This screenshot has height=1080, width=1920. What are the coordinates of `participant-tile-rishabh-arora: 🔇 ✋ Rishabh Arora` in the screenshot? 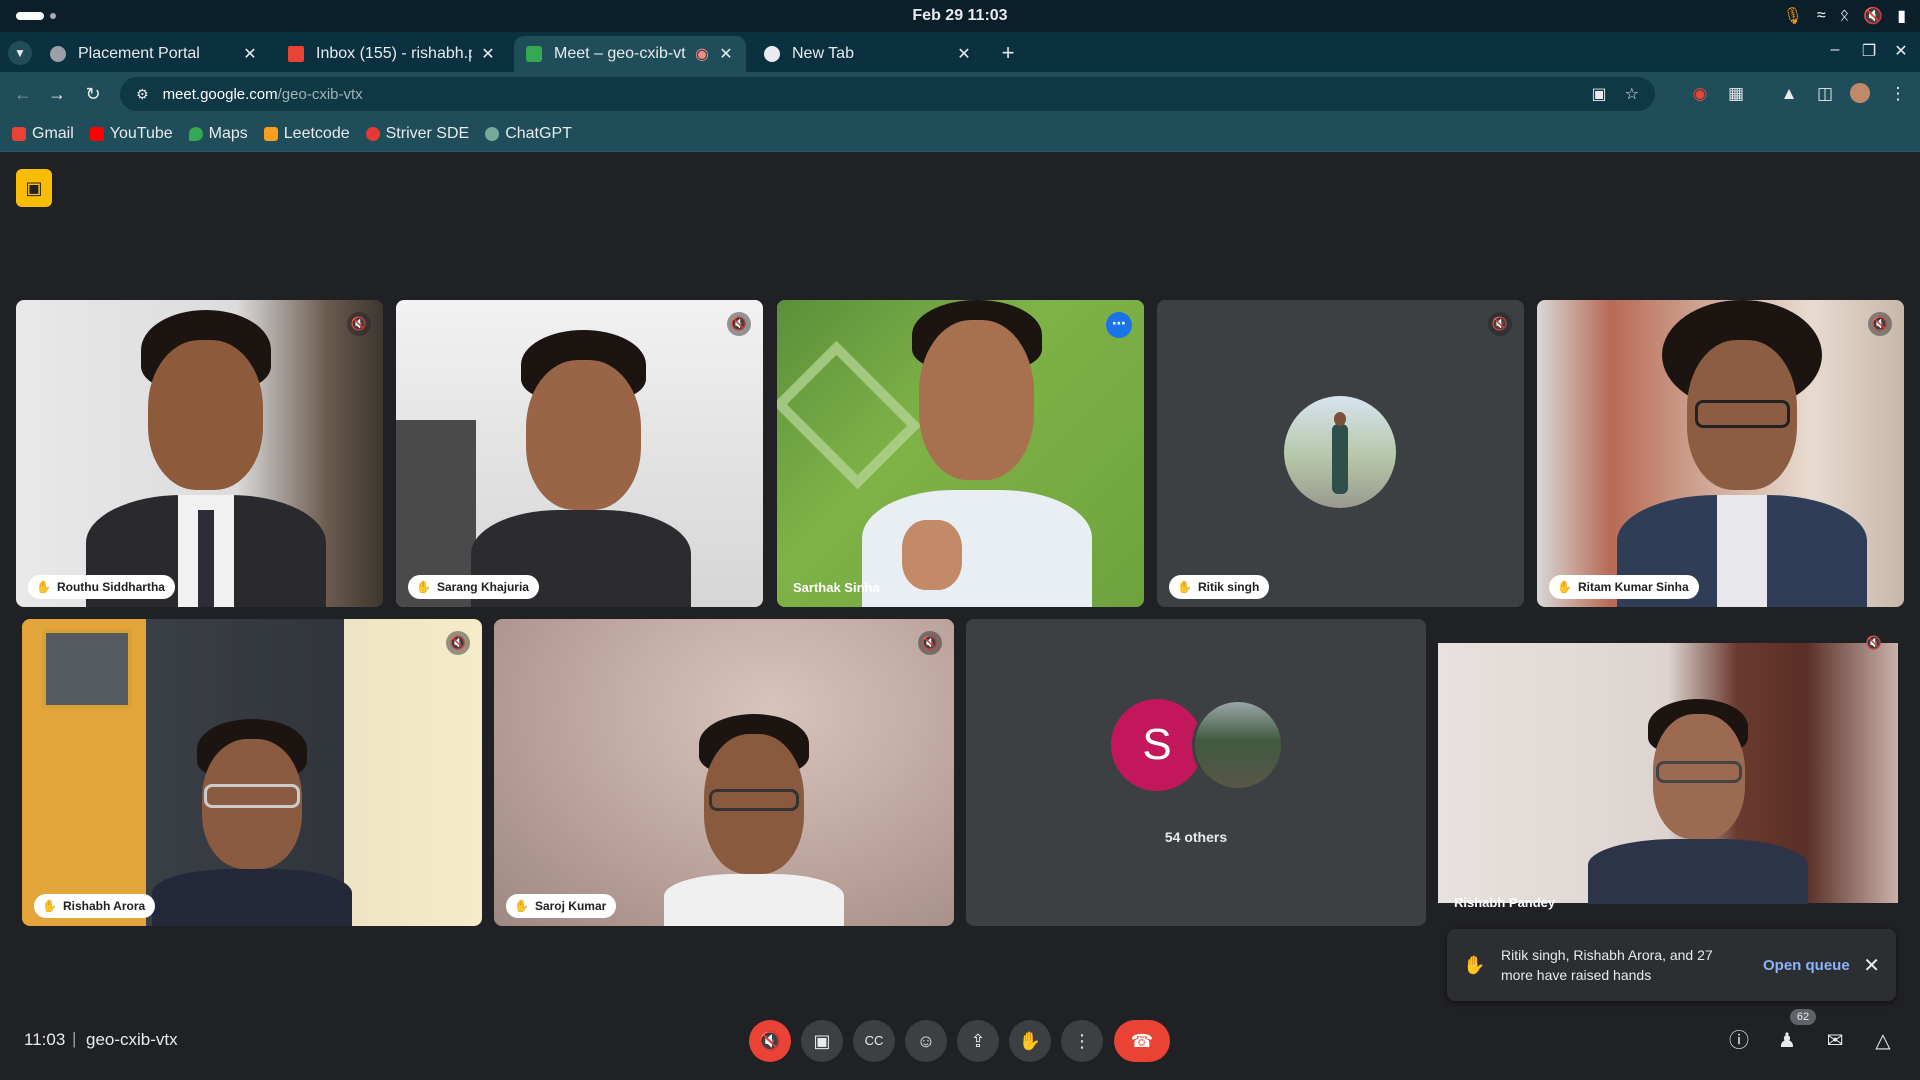 It's located at (252, 772).